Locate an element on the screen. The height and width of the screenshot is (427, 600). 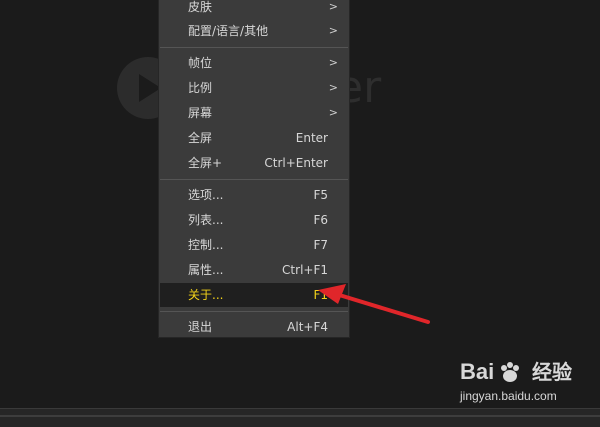
menu-item-playlist: 列表... F6 is located at coordinates (254, 220).